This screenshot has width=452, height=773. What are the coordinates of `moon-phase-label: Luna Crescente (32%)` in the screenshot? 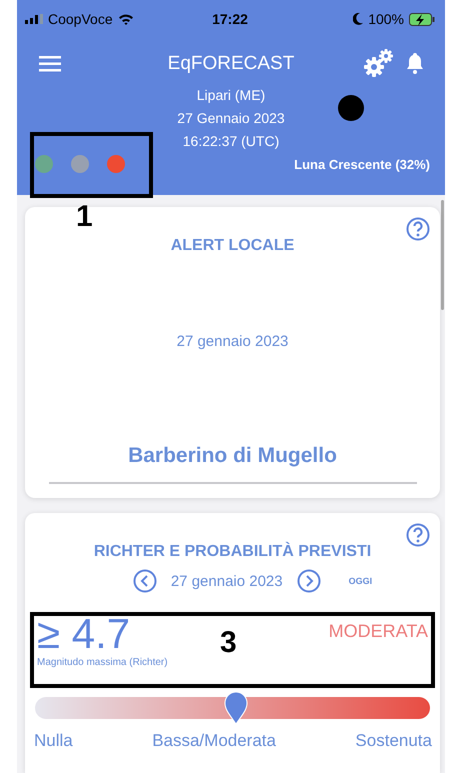 It's located at (362, 164).